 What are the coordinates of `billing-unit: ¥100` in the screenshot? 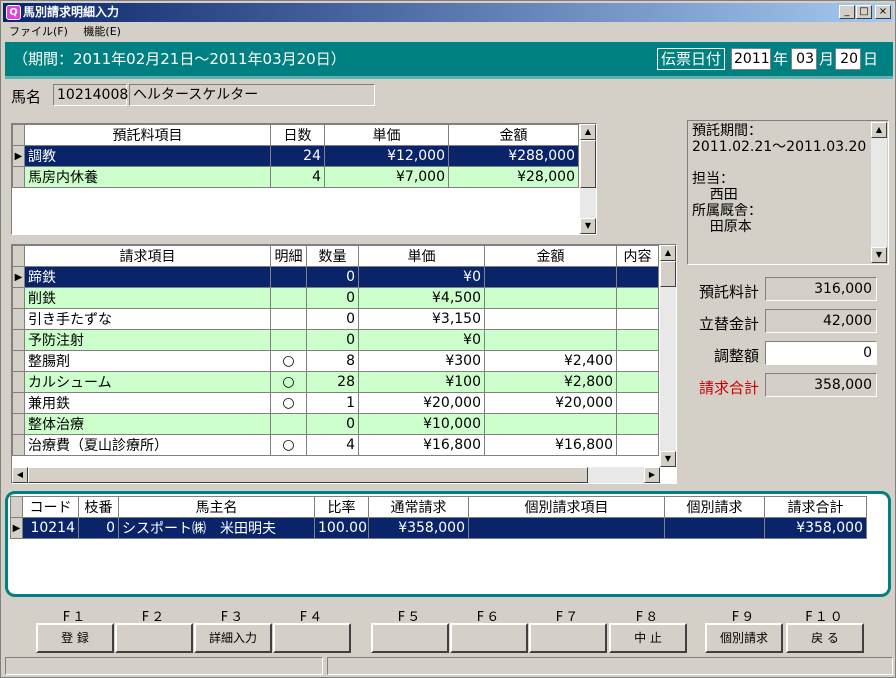 It's located at (421, 382).